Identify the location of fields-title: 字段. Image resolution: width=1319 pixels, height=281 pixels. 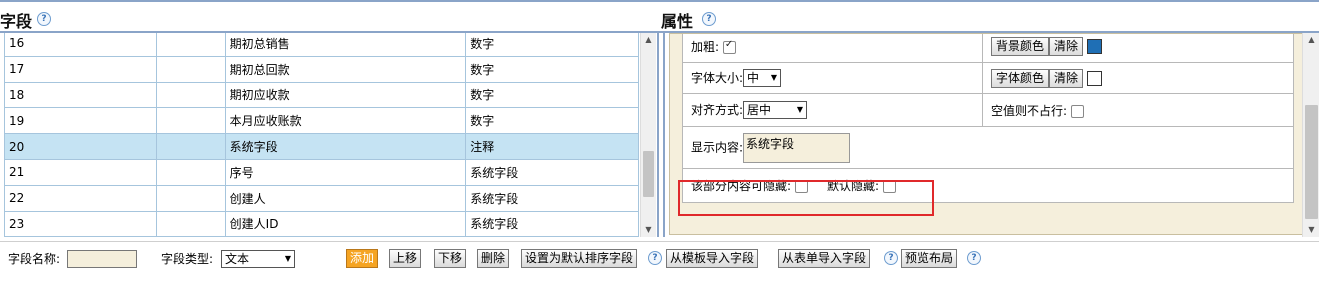
(16, 21).